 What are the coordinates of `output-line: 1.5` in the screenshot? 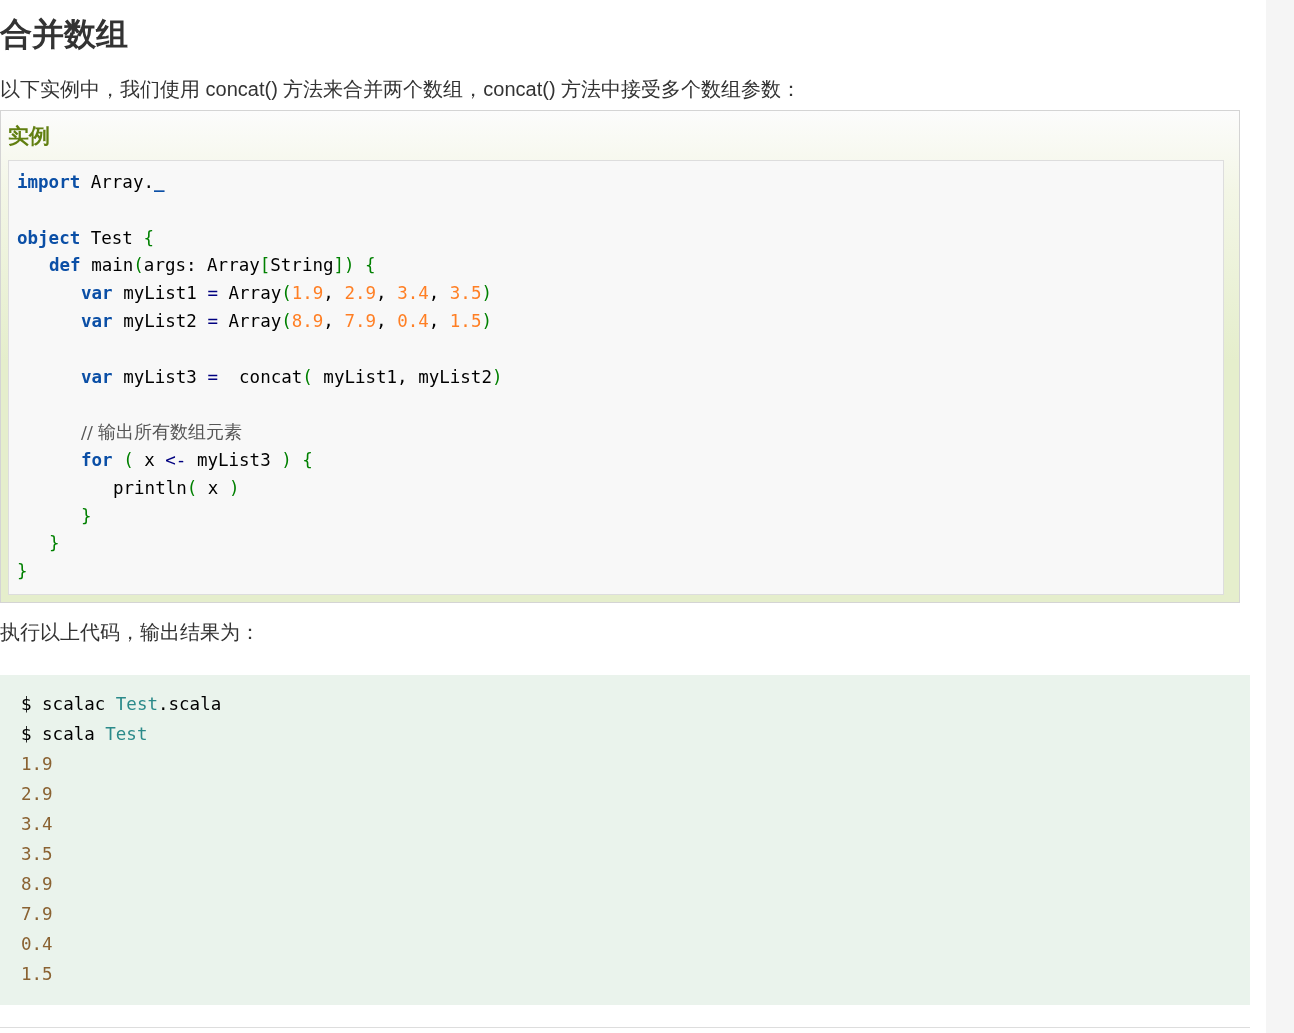 It's located at (37, 974).